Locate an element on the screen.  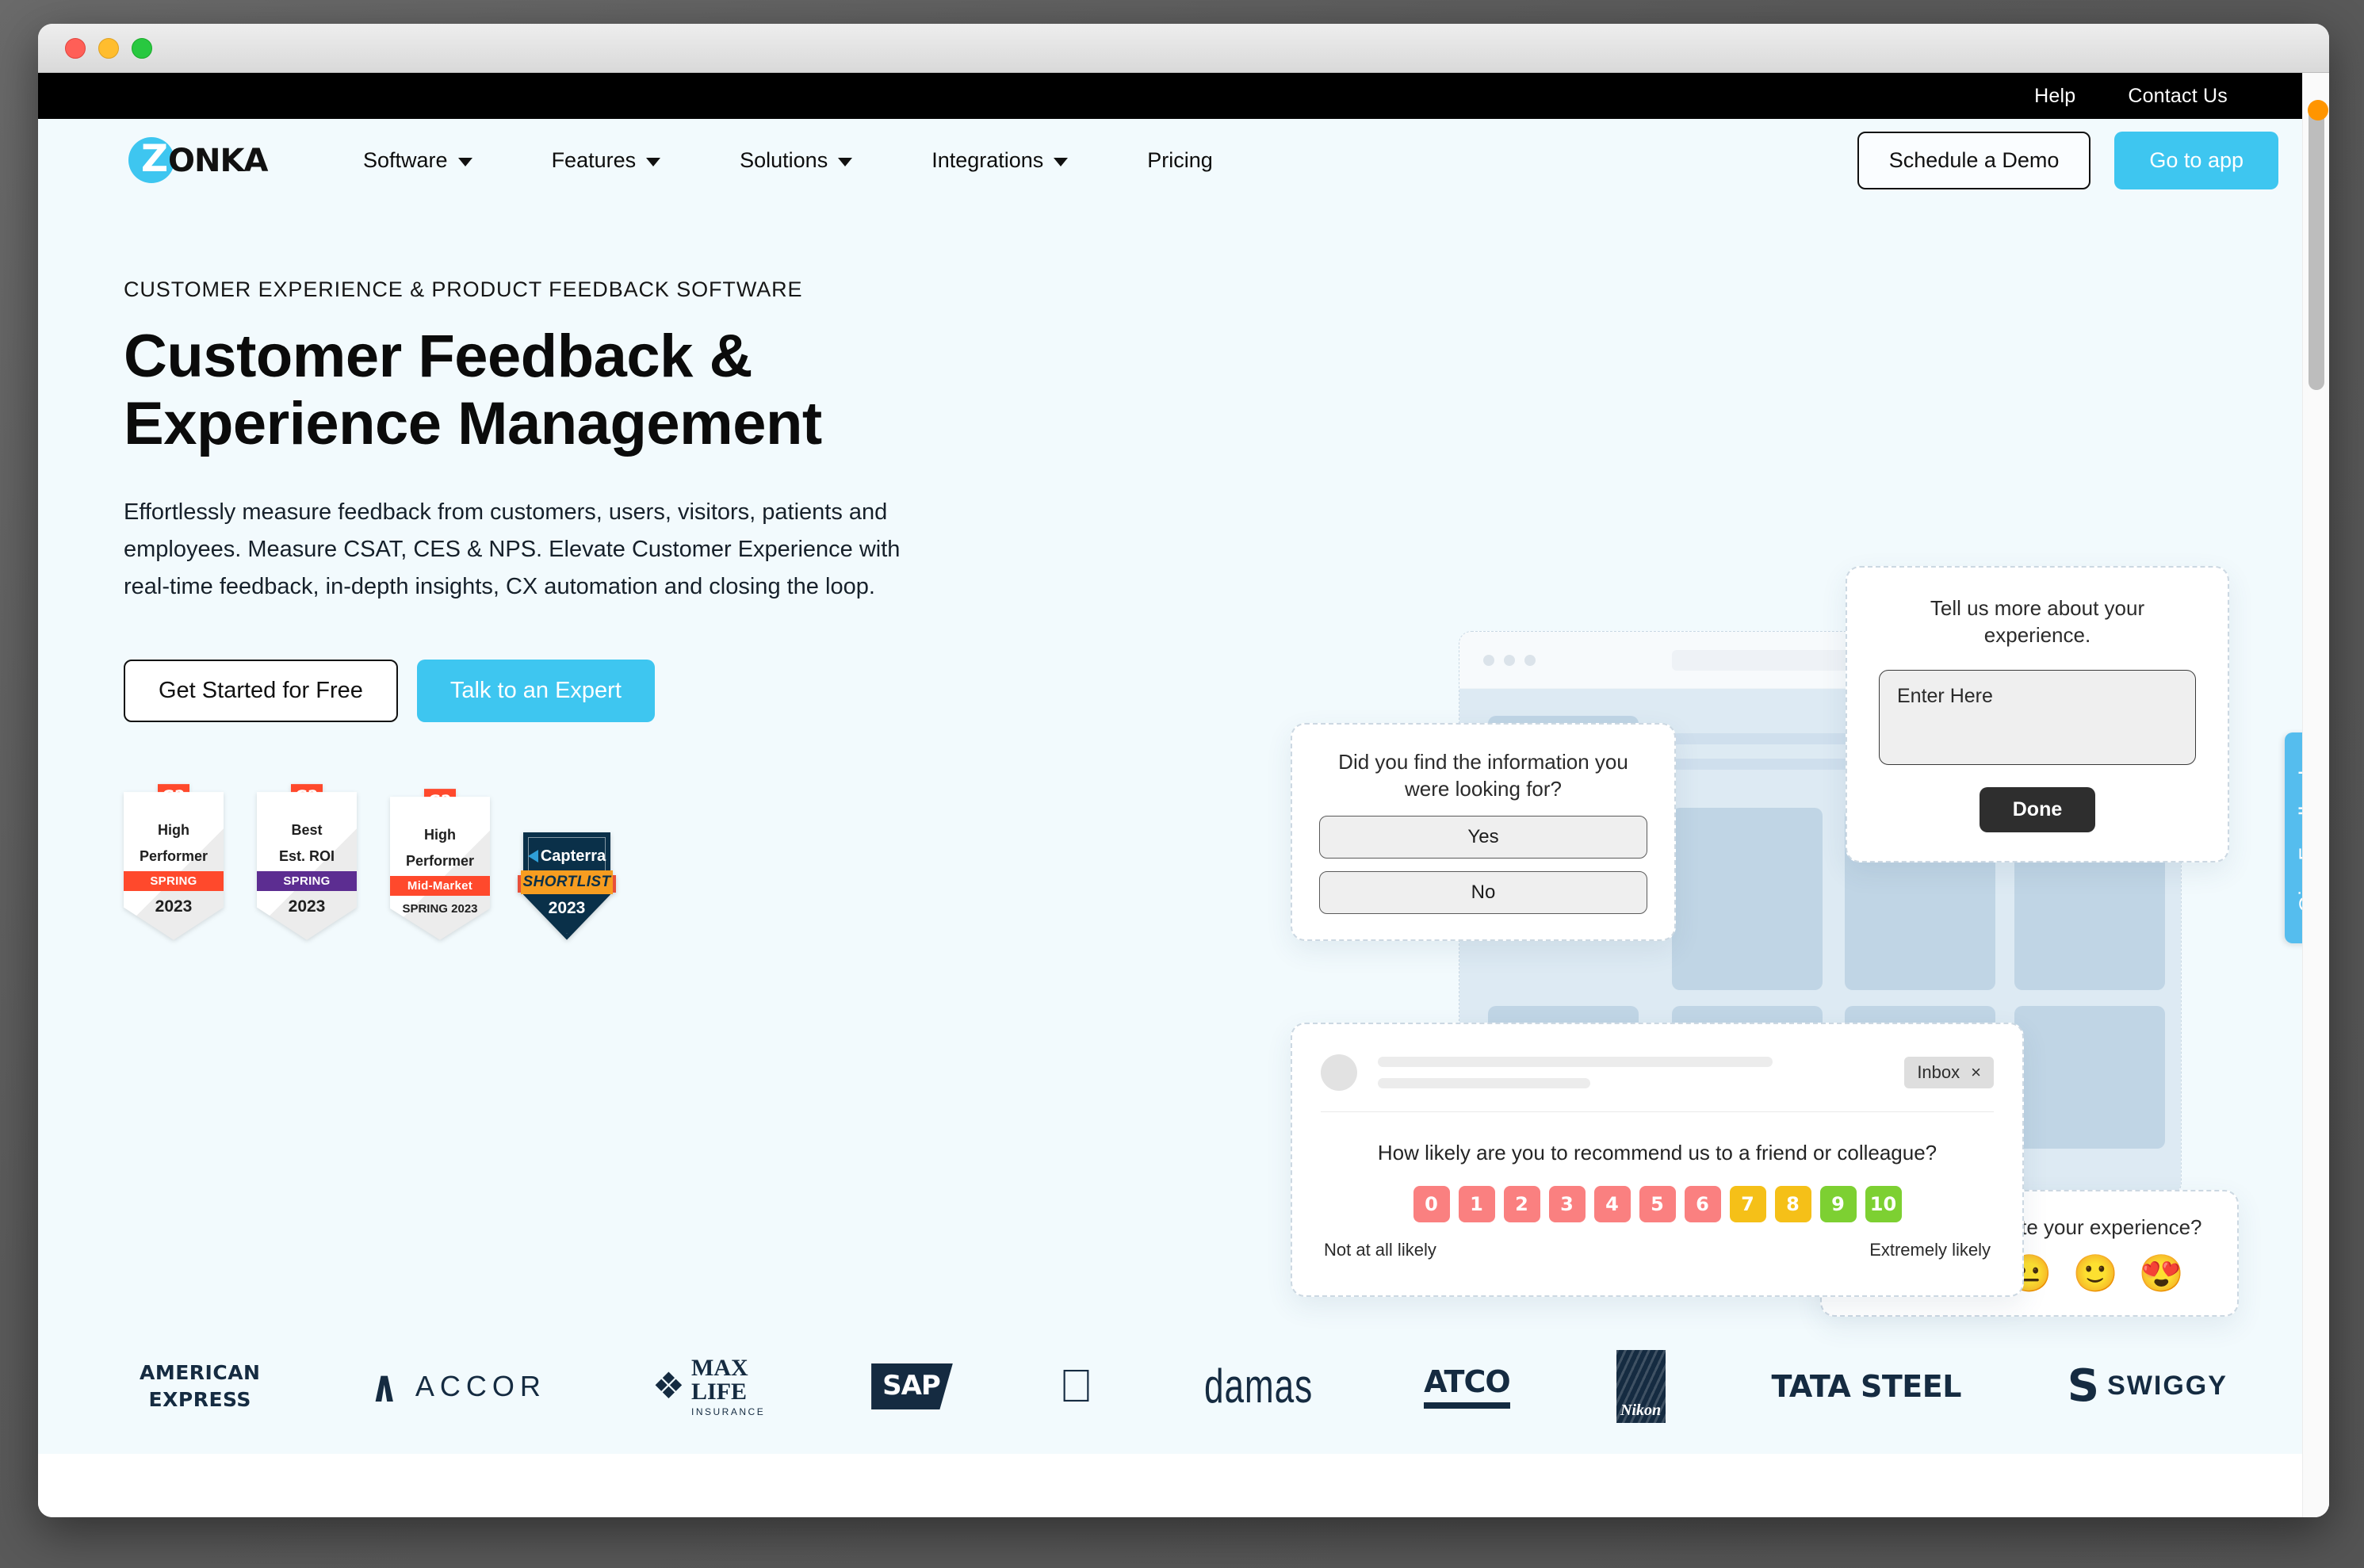
avatar is located at coordinates (1339, 1072).